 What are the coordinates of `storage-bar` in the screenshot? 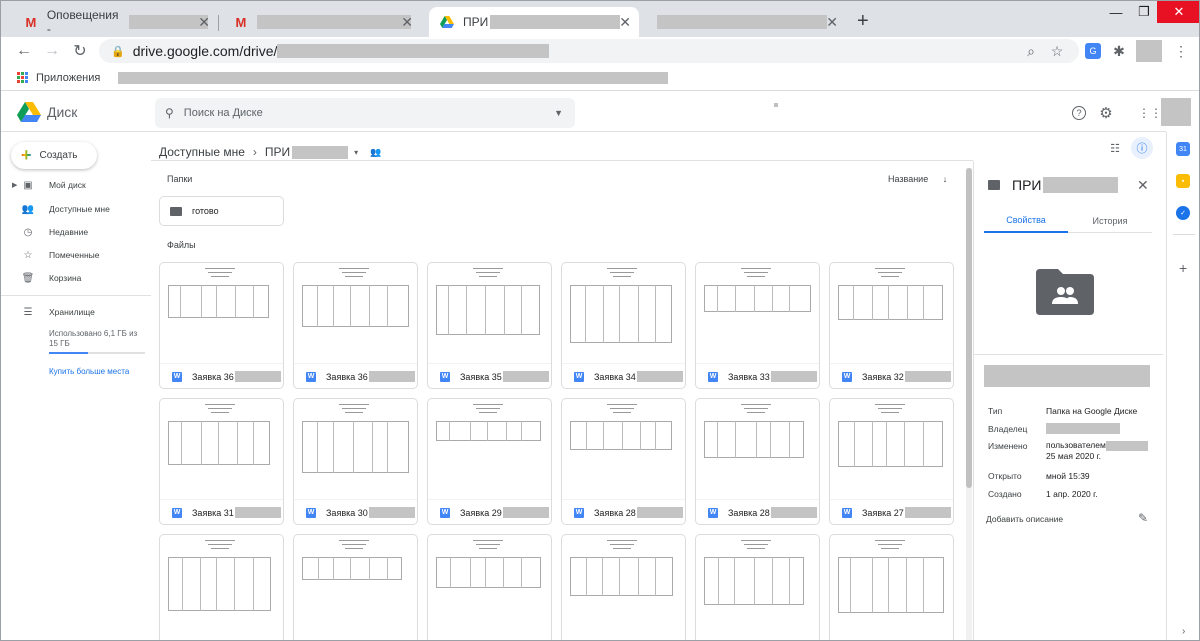 It's located at (97, 353).